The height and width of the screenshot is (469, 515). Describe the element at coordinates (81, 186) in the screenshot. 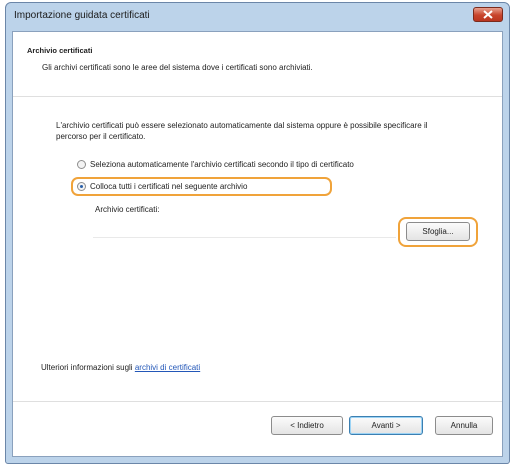

I see `radio-button-selected` at that location.